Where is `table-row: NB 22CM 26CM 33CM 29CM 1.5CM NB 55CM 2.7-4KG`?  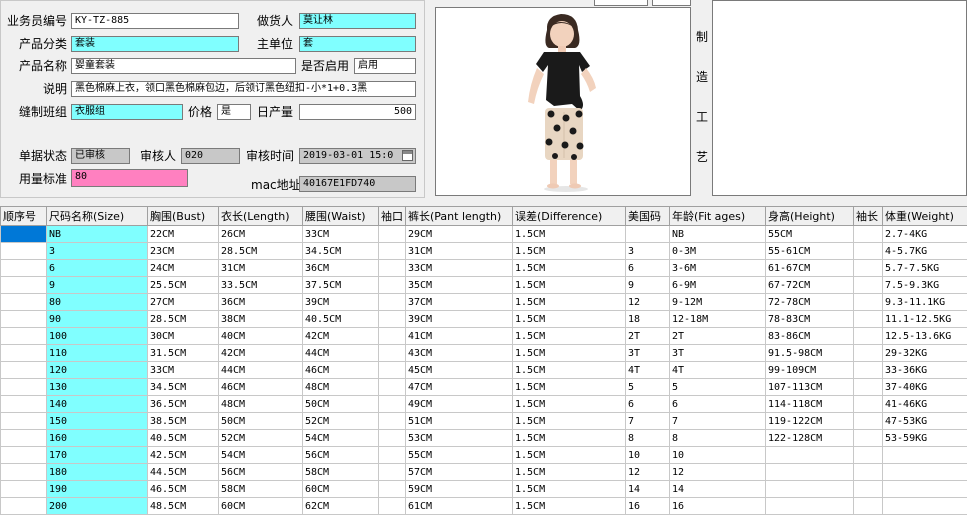 table-row: NB 22CM 26CM 33CM 29CM 1.5CM NB 55CM 2.7-4KG is located at coordinates (483, 234).